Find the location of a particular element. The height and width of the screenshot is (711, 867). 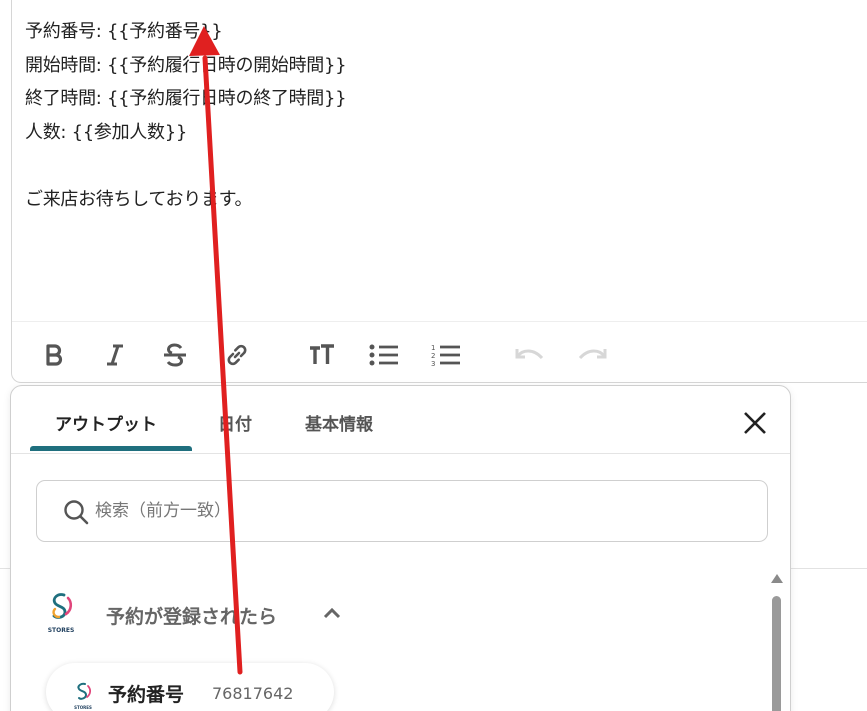

scroll-up-icon is located at coordinates (777, 578).